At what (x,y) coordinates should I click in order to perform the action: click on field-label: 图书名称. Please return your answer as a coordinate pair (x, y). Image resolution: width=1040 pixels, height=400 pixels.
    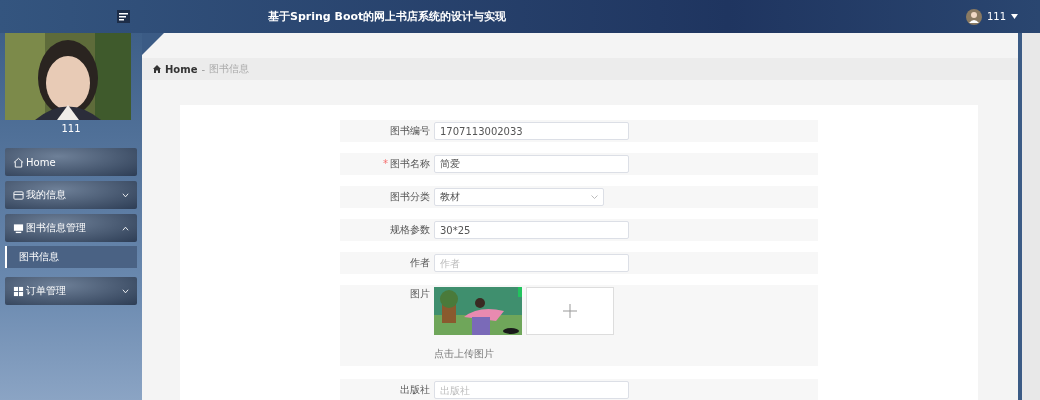
    Looking at the image, I should click on (410, 163).